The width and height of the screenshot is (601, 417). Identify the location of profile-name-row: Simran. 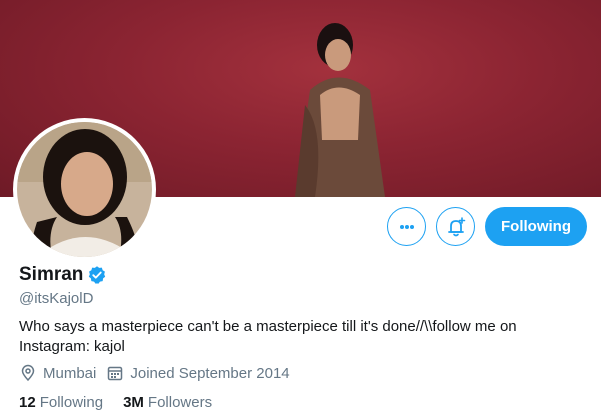
(63, 275).